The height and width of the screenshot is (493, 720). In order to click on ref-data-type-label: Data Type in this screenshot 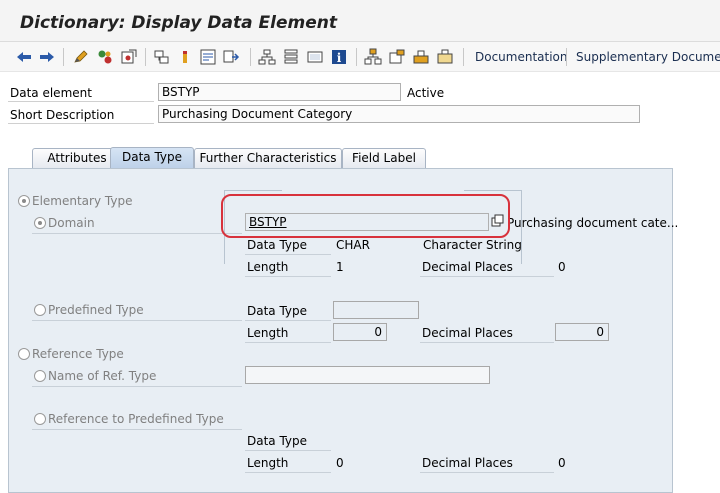, I will do `click(277, 441)`.